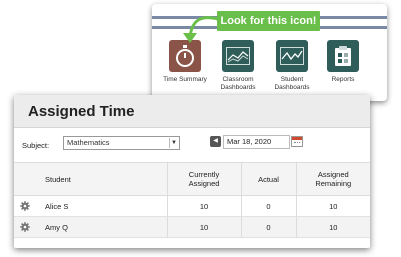 Image resolution: width=401 pixels, height=257 pixels. Describe the element at coordinates (173, 143) in the screenshot. I see `chevron-down-icon: ▼` at that location.